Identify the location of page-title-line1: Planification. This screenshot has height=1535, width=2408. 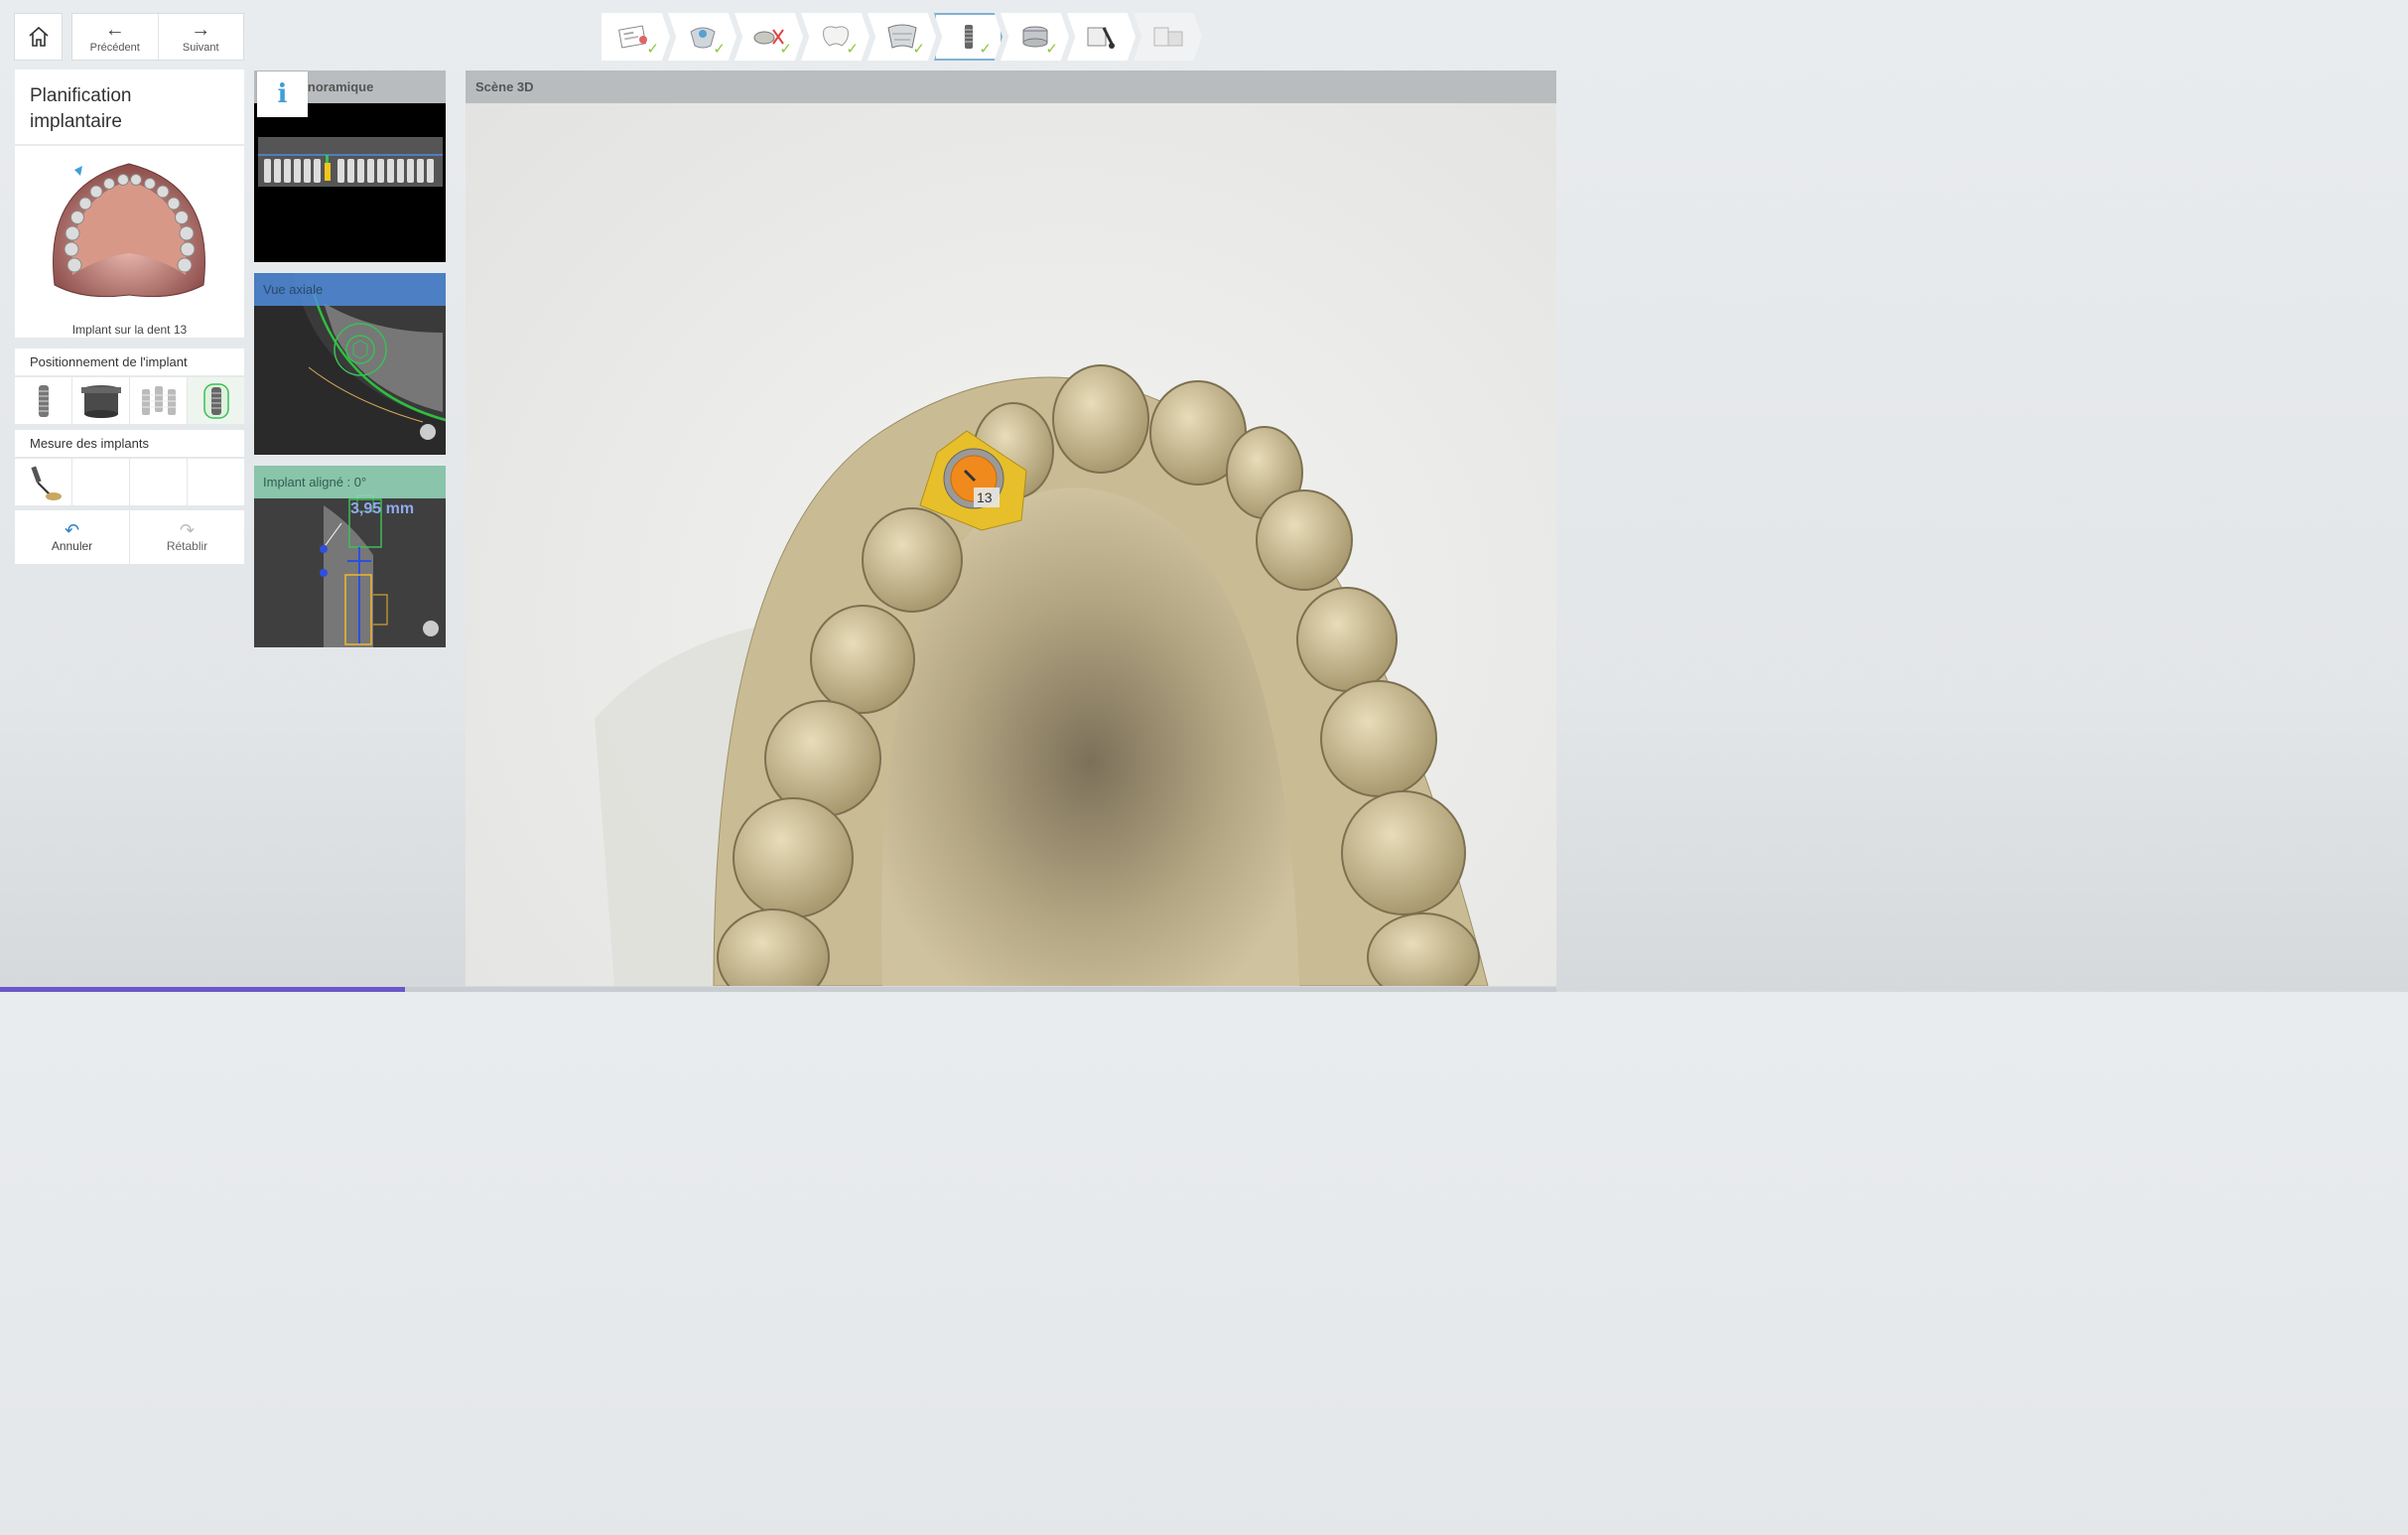
(81, 95).